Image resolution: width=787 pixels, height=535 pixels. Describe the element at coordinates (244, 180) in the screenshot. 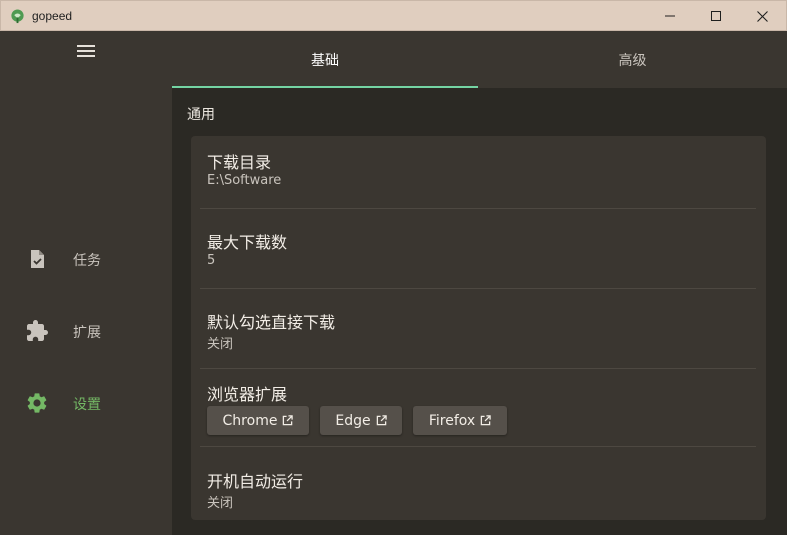

I see `setting-value: E:\Software` at that location.